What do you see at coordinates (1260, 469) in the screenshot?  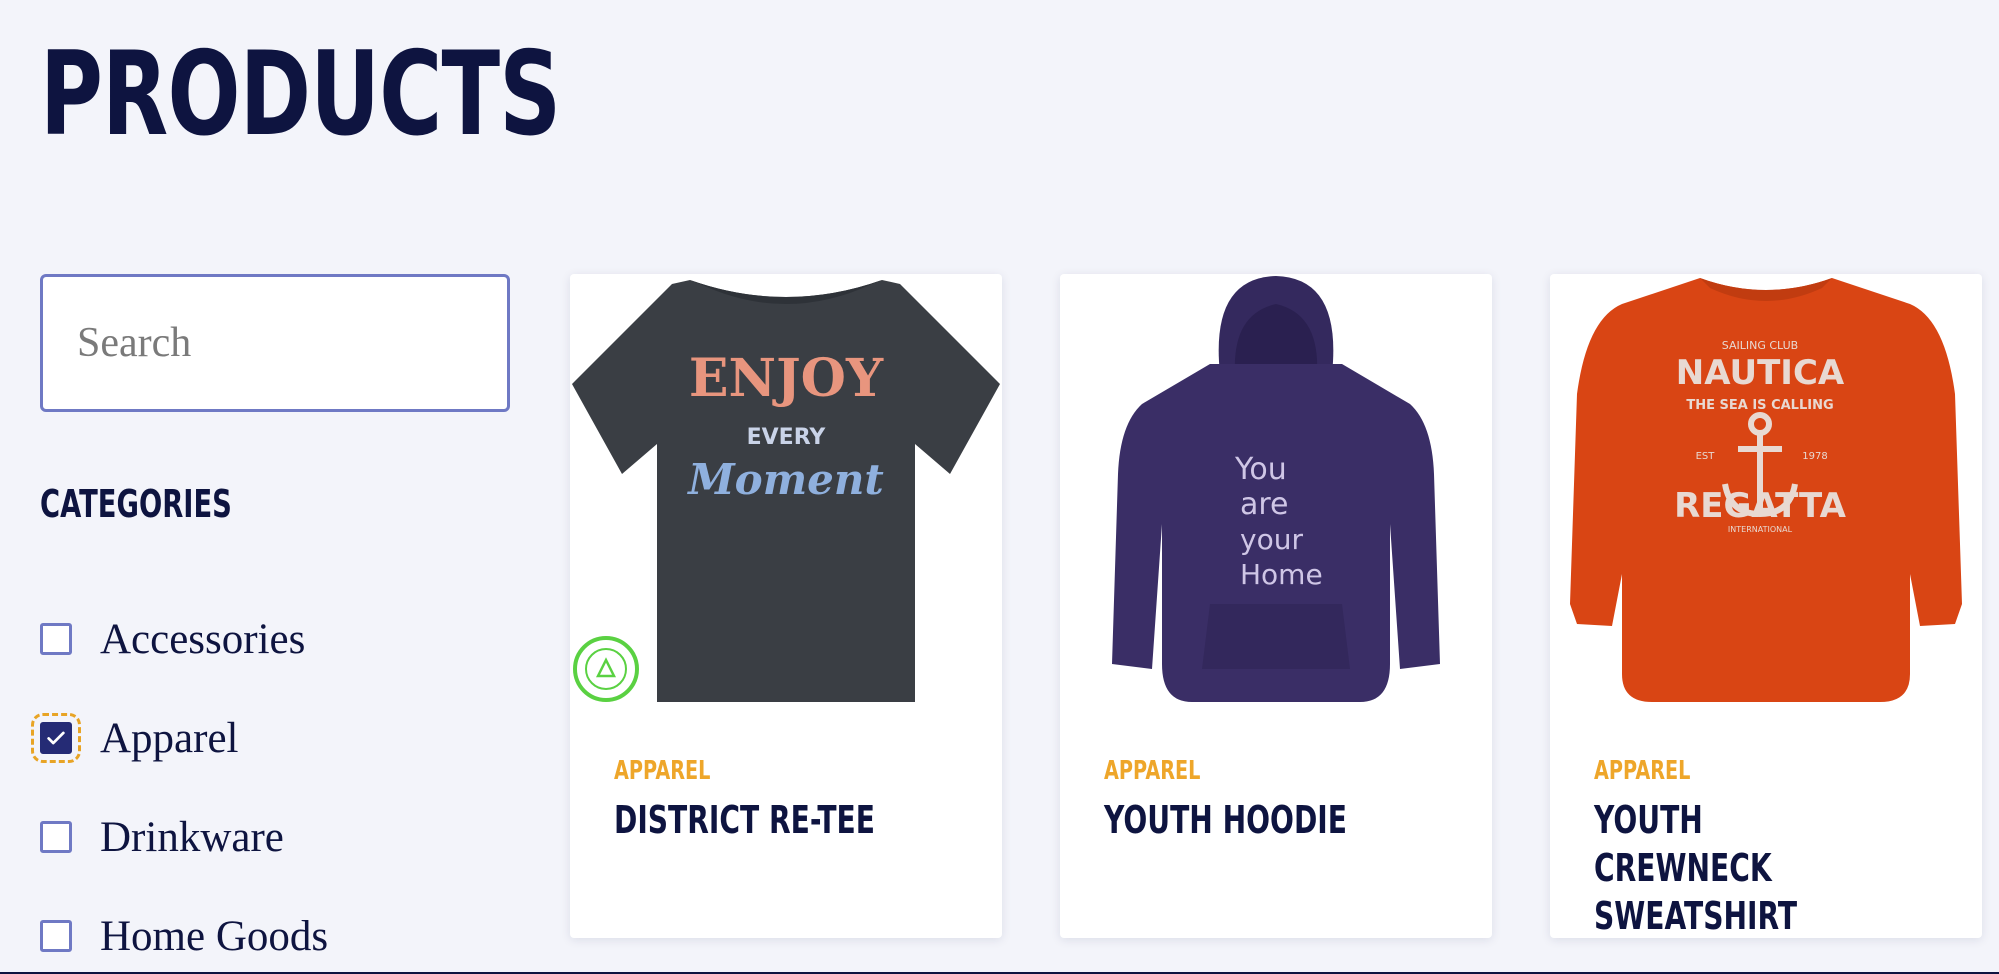 I see `print-text: You` at bounding box center [1260, 469].